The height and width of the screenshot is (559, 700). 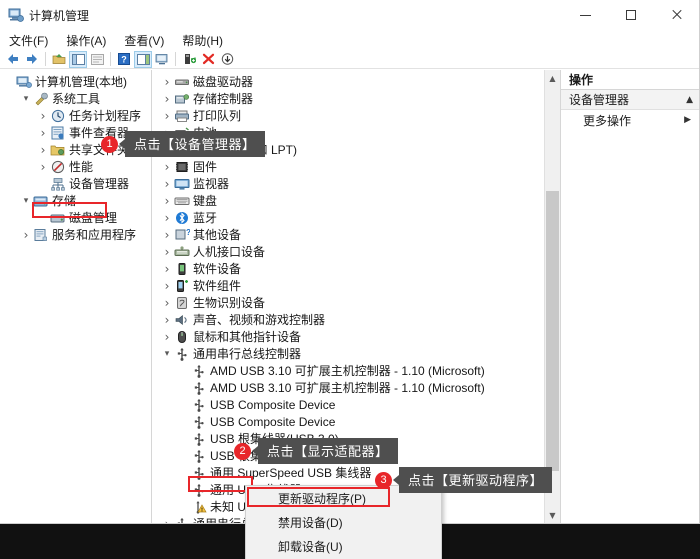 I want to click on device-item-row: › 声音、视频和游戏控制器, so click(x=356, y=319).